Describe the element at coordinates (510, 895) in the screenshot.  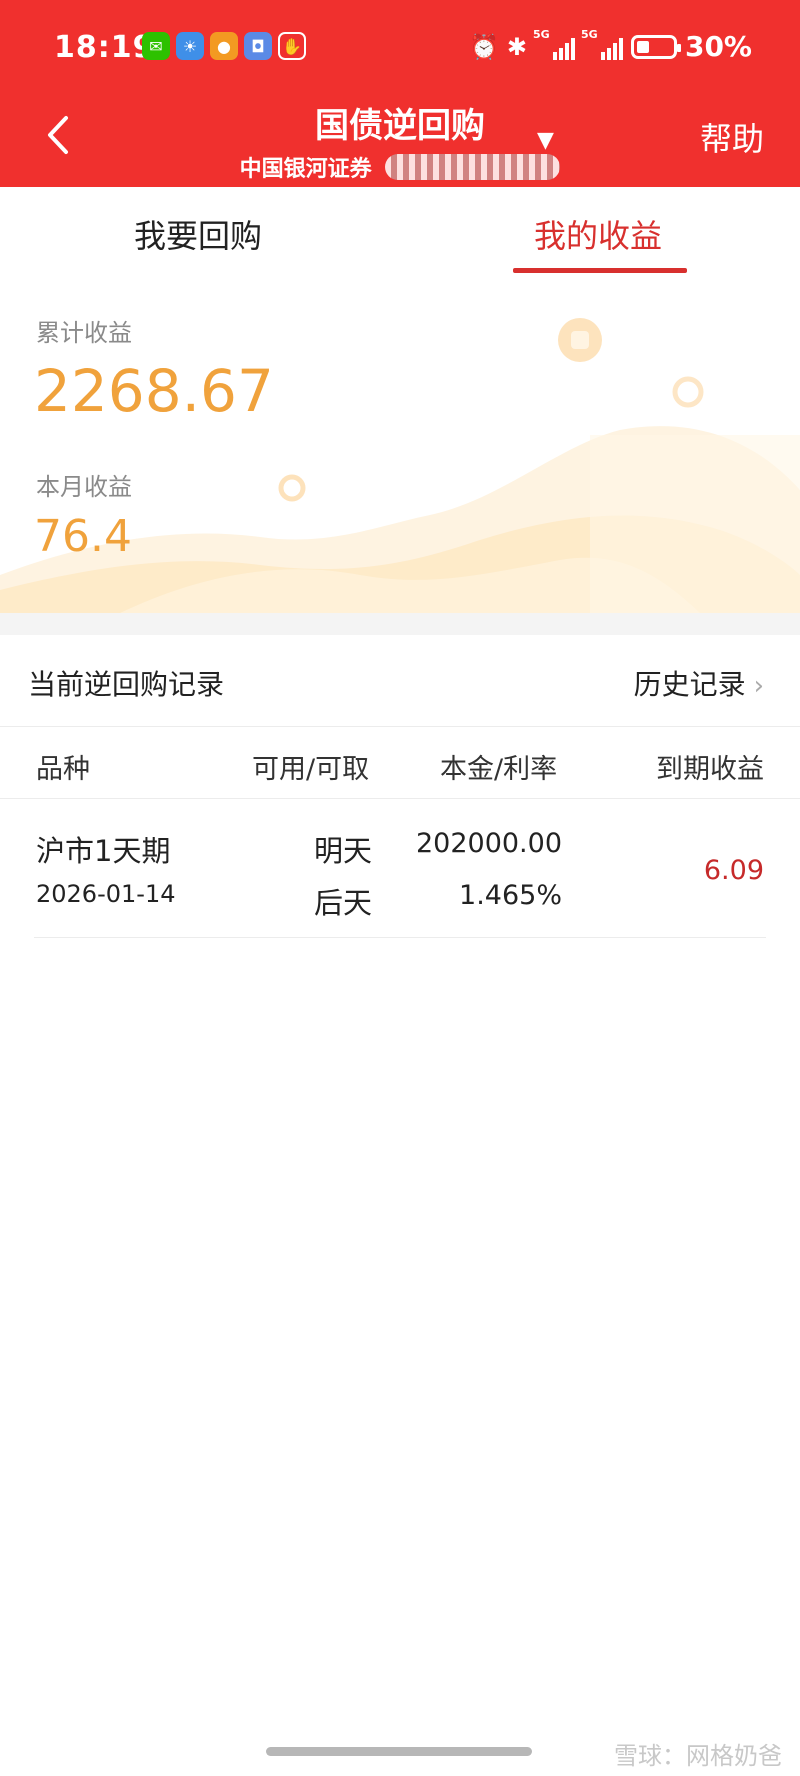
I see `interest-rate: 1.465%` at that location.